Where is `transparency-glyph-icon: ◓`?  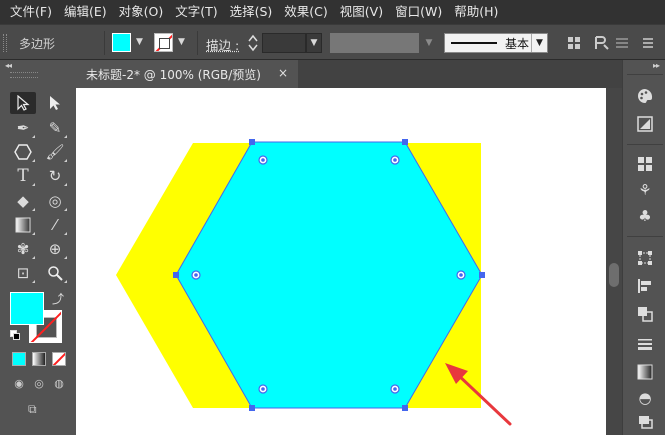
transparency-glyph-icon: ◓ is located at coordinates (645, 398).